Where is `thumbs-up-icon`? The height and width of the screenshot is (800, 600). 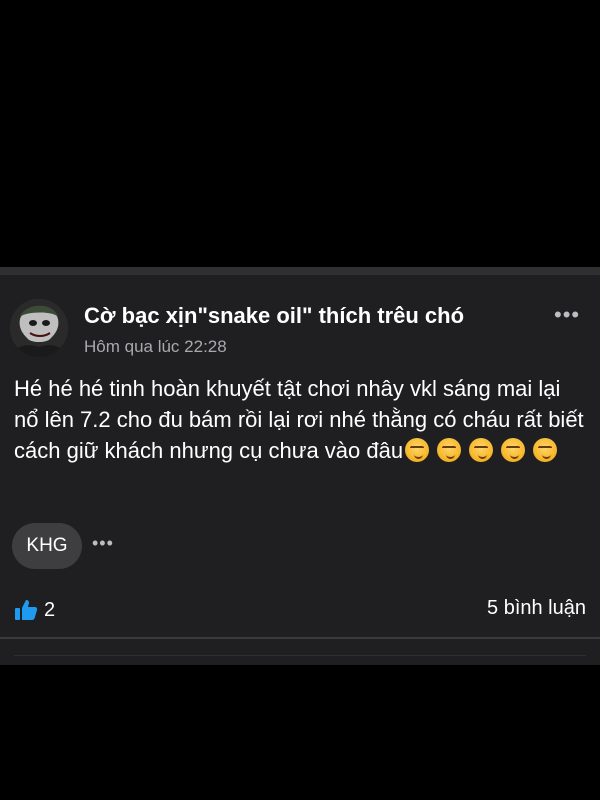 thumbs-up-icon is located at coordinates (26, 610).